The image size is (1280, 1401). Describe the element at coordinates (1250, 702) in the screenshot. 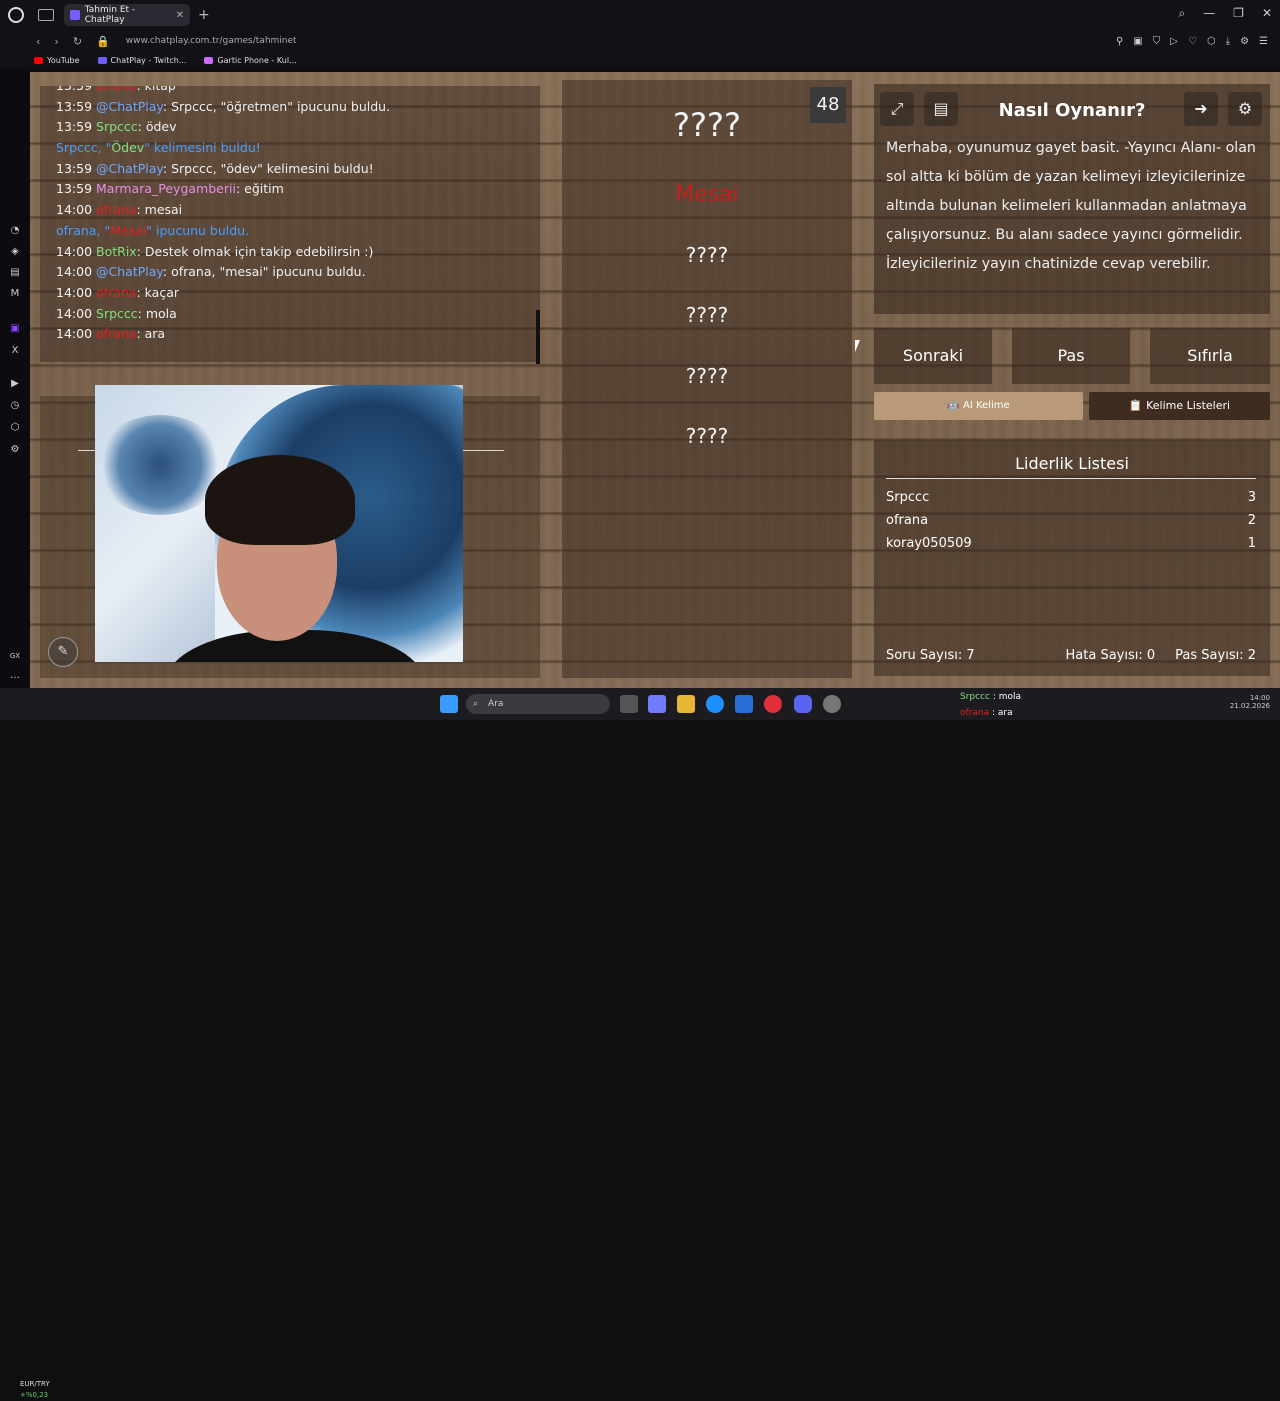

I see `system-tray-clock: 14:00 21.02.2026` at that location.